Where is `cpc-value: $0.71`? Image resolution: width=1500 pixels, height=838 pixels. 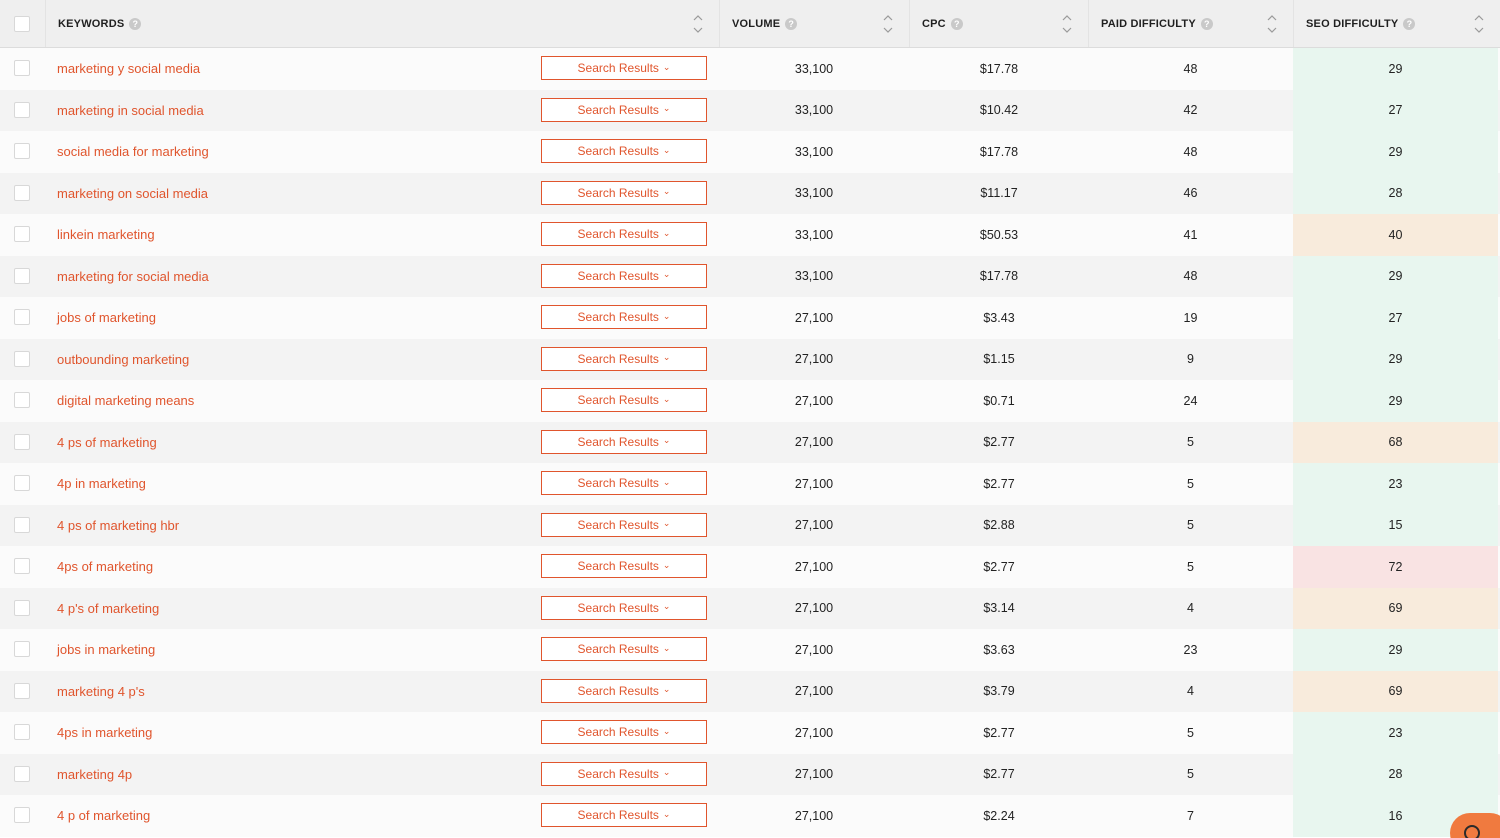 cpc-value: $0.71 is located at coordinates (999, 400).